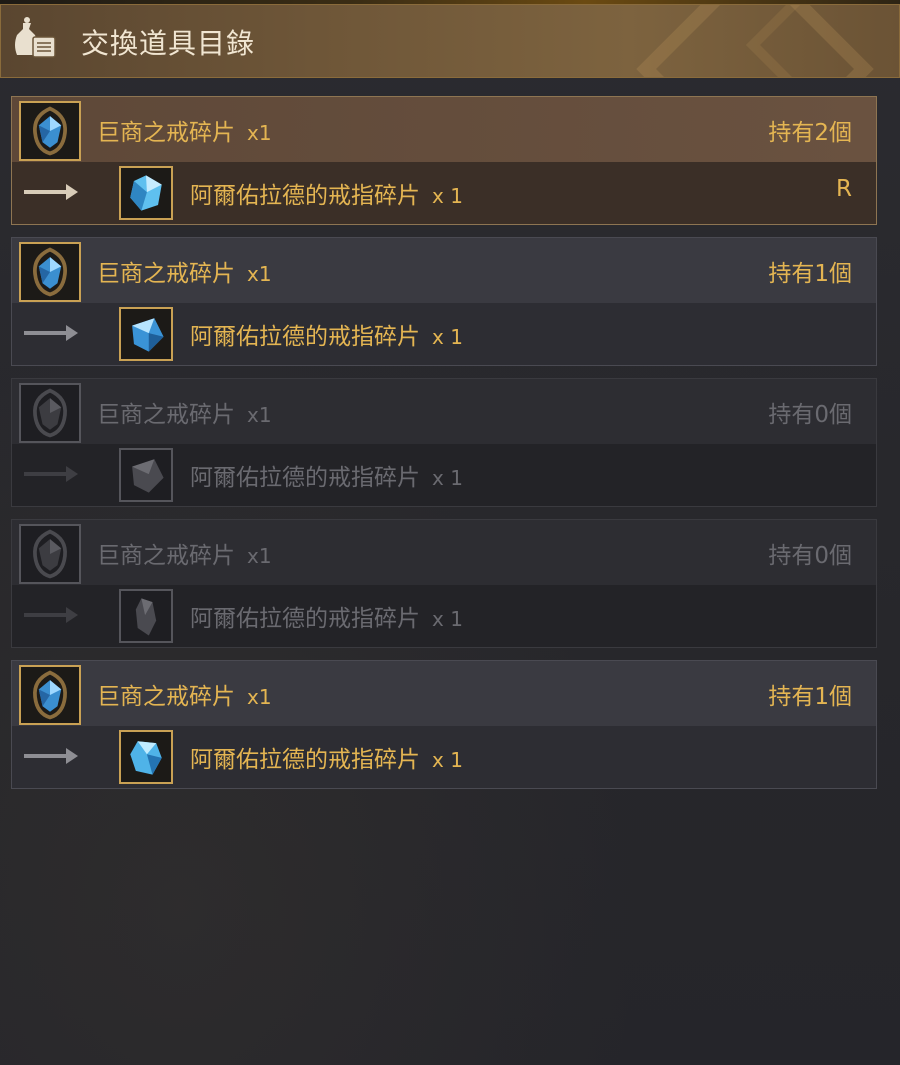 The image size is (900, 1065). I want to click on exchange-entry: 巨商之戒碎片 x1 持有2個 阿爾佑拉德的戒指碎片 x 1 R, so click(444, 160).